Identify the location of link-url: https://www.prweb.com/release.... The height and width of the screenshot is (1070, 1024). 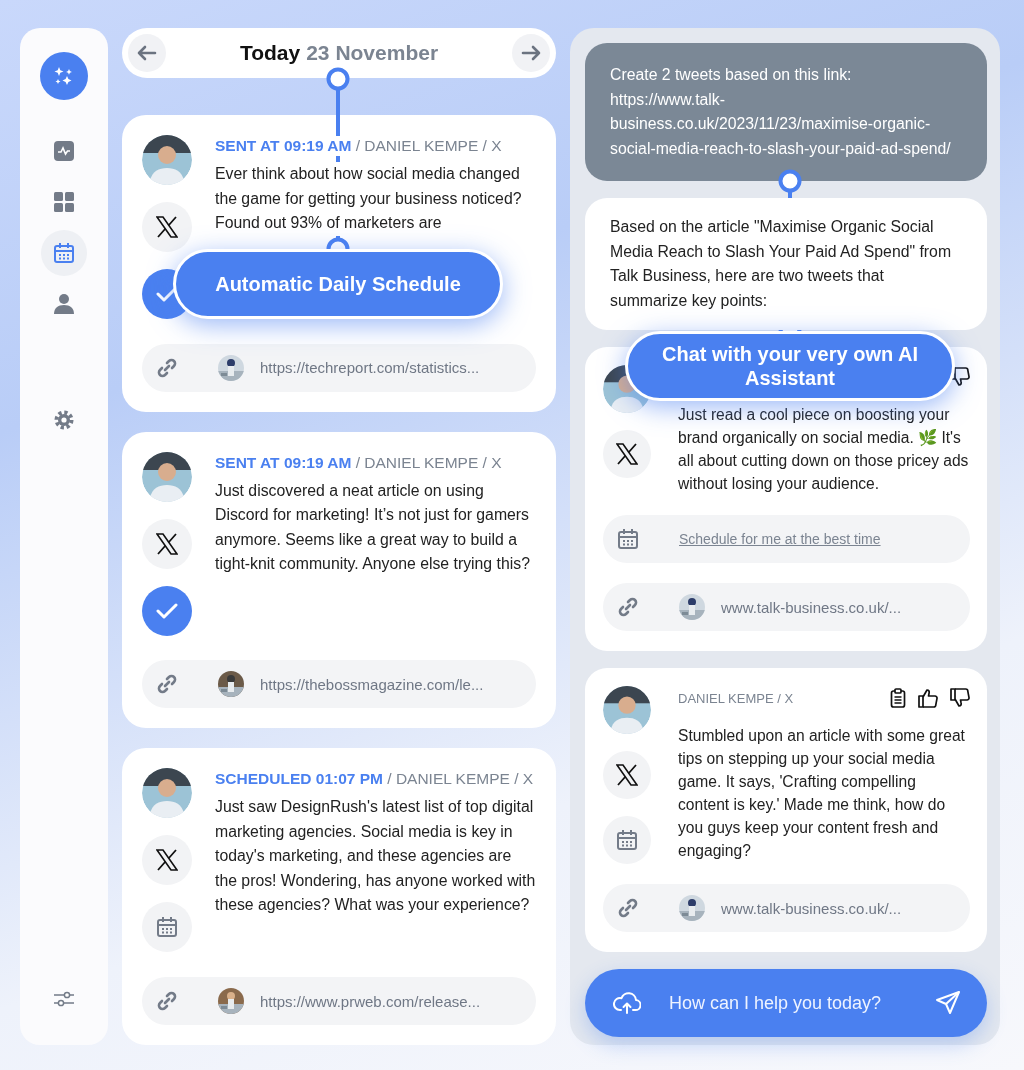
(370, 1001).